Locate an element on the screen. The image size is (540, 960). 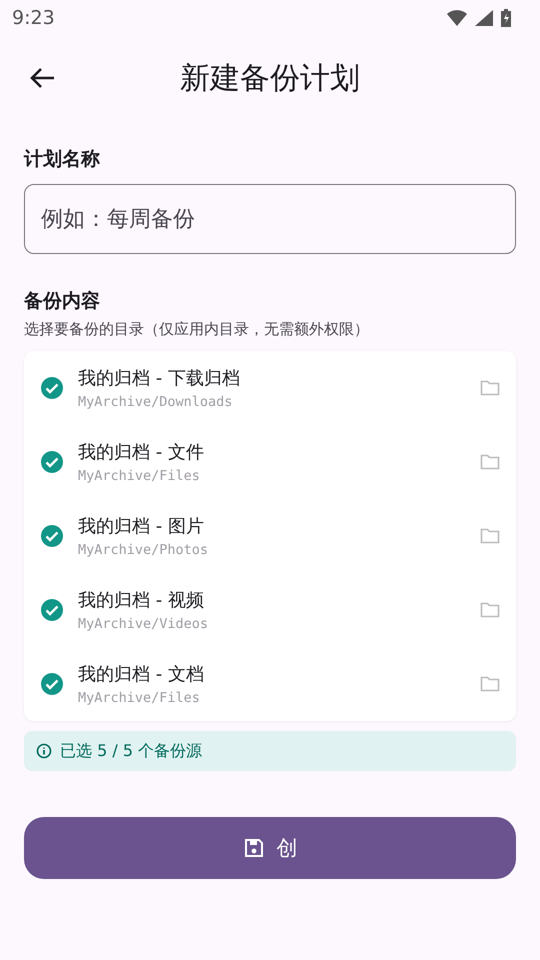
section-title: 备份内容 is located at coordinates (62, 301).